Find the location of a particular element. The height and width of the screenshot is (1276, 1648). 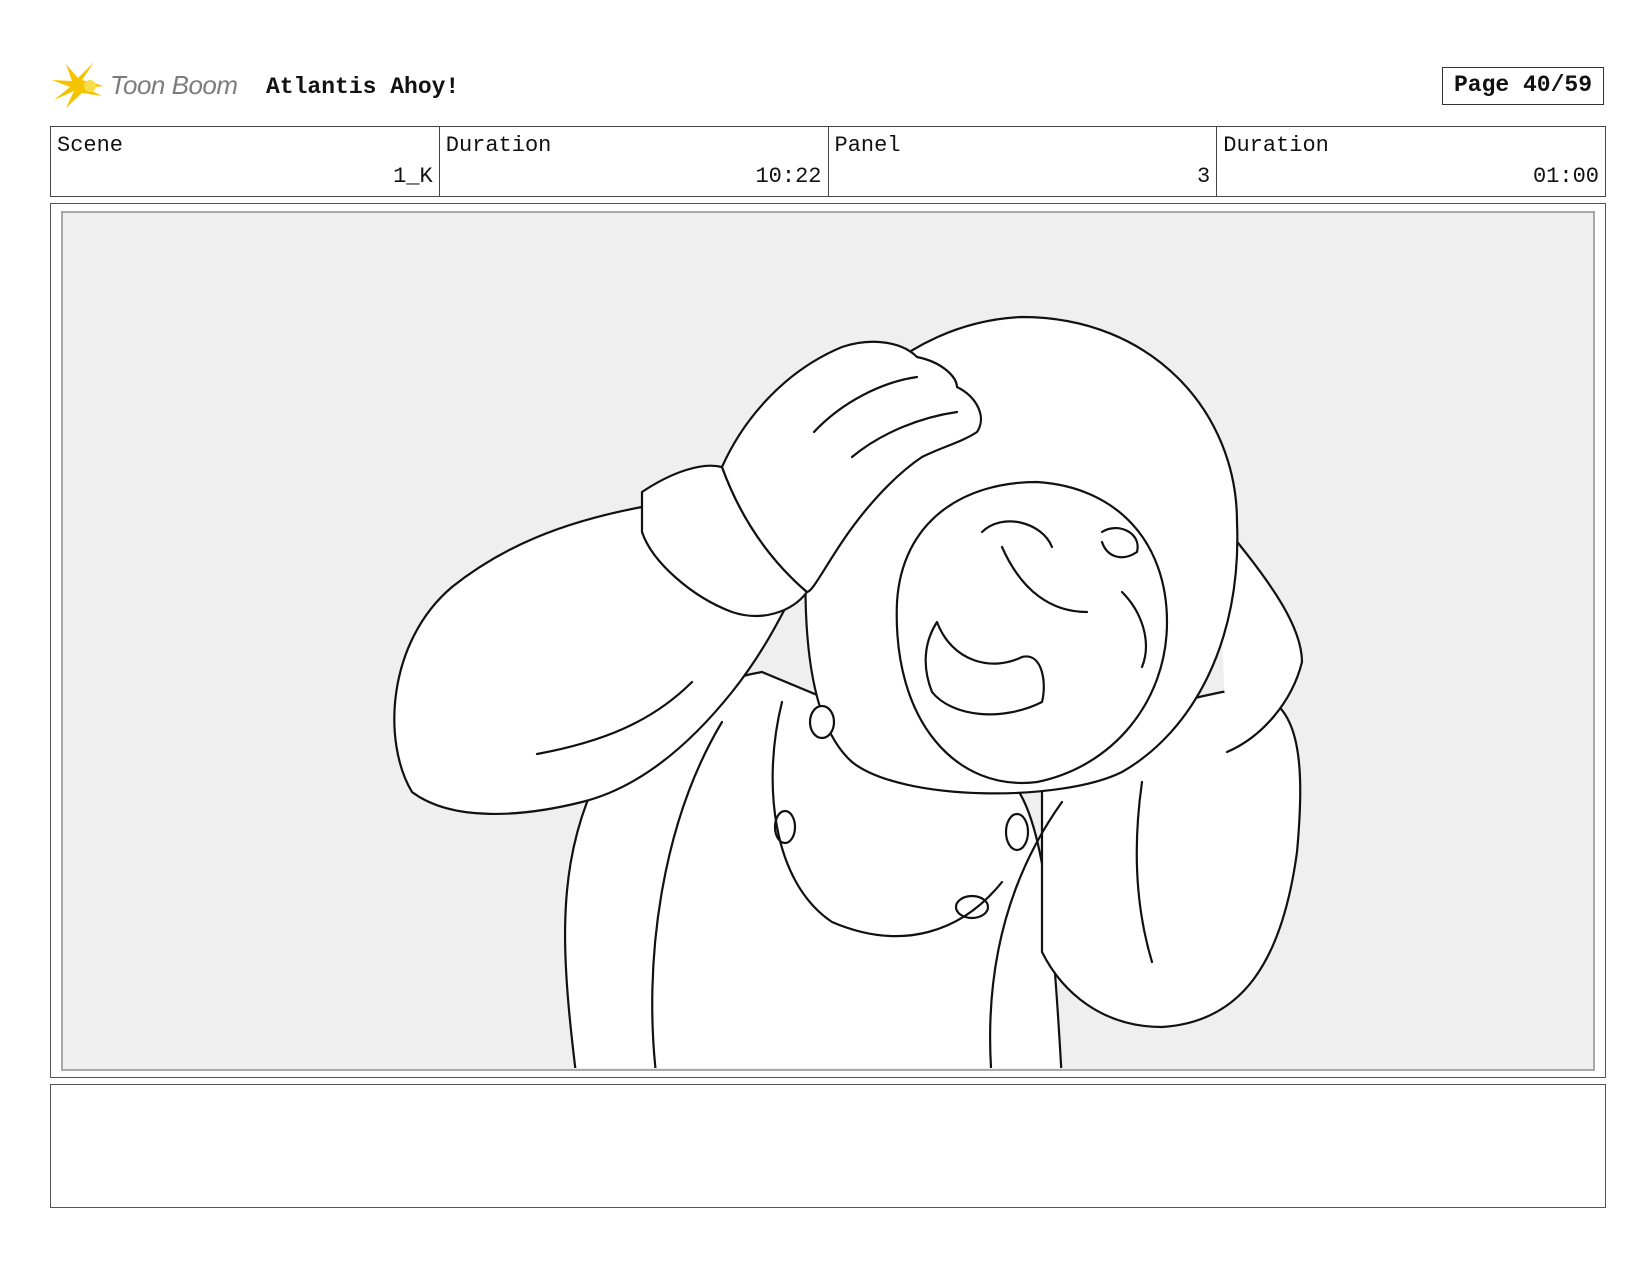

scene-value: 1_K is located at coordinates (413, 176).